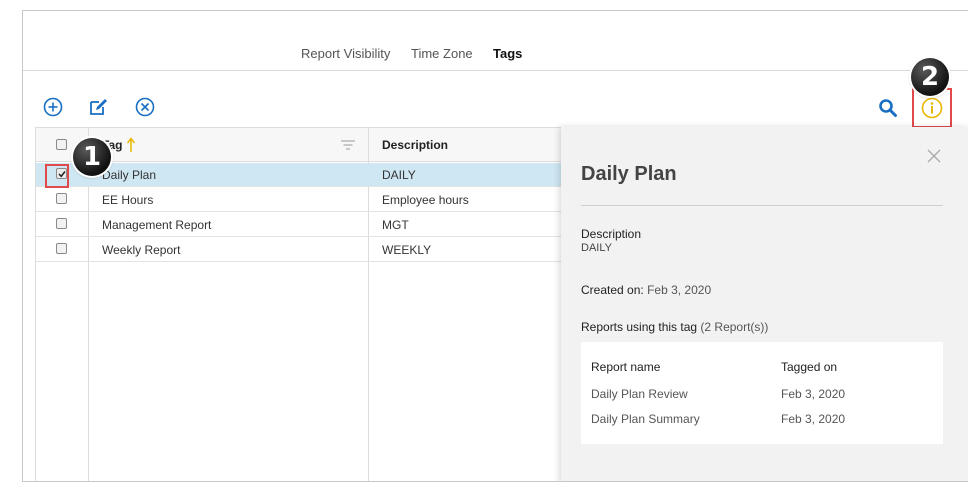 The width and height of the screenshot is (968, 482). I want to click on created-on-value: Feb 3, 2020, so click(679, 290).